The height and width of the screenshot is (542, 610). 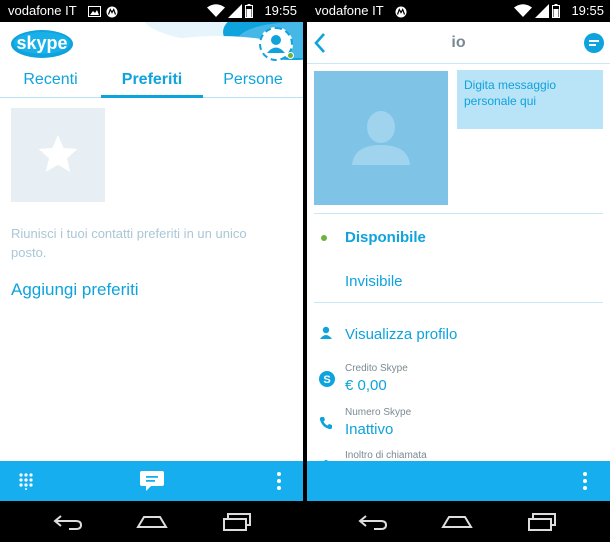 I want to click on page-title: io, so click(x=458, y=42).